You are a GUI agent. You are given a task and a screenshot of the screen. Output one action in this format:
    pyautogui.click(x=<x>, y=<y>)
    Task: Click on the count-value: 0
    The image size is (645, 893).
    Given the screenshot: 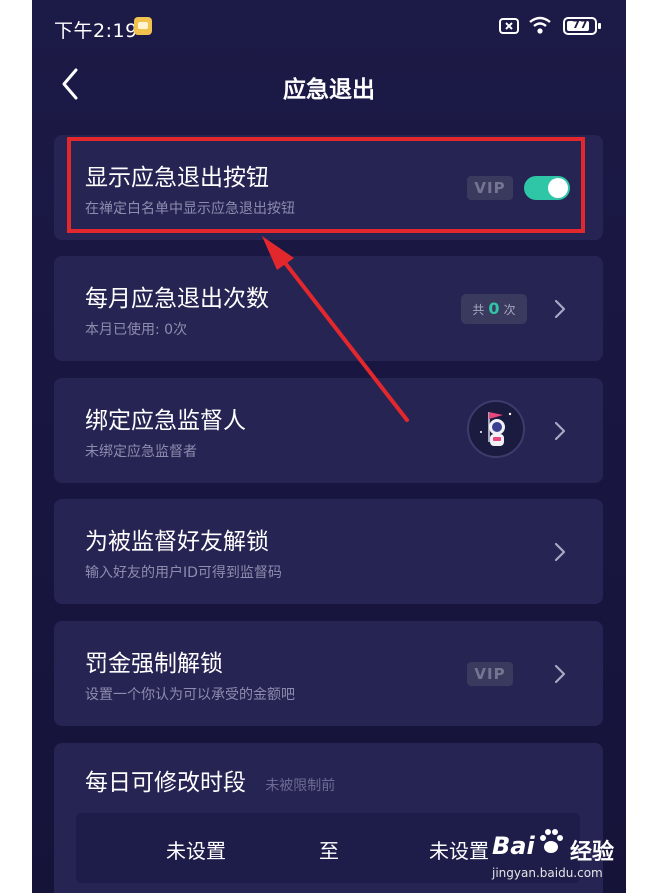 What is the action you would take?
    pyautogui.click(x=494, y=308)
    